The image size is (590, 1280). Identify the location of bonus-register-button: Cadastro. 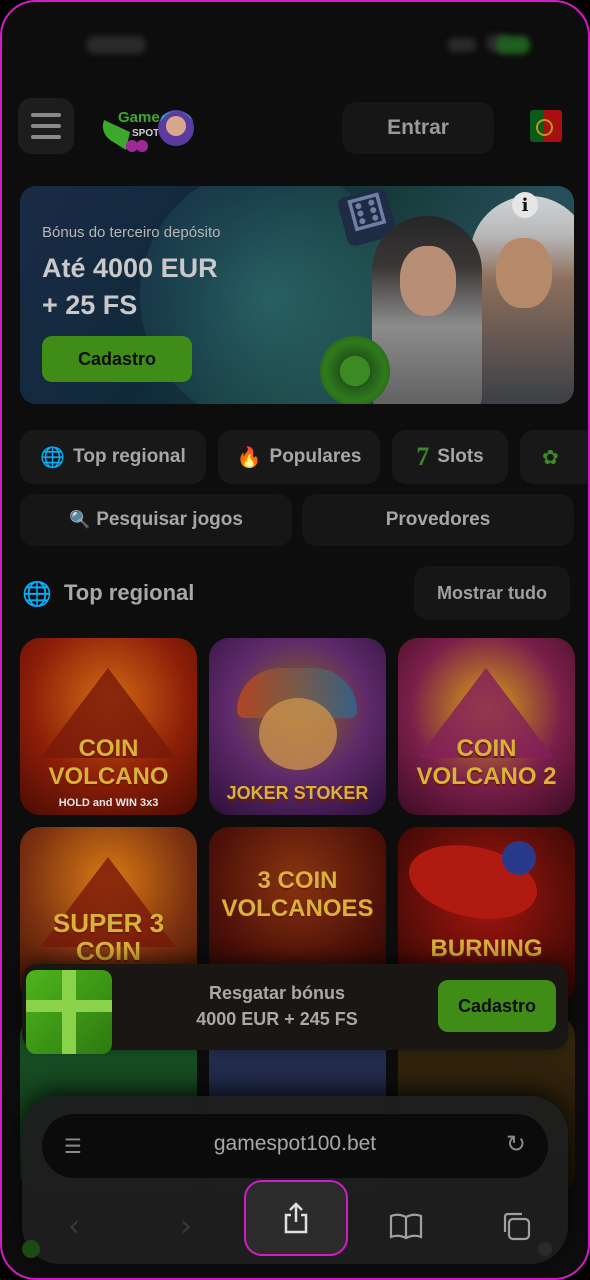
(497, 1006).